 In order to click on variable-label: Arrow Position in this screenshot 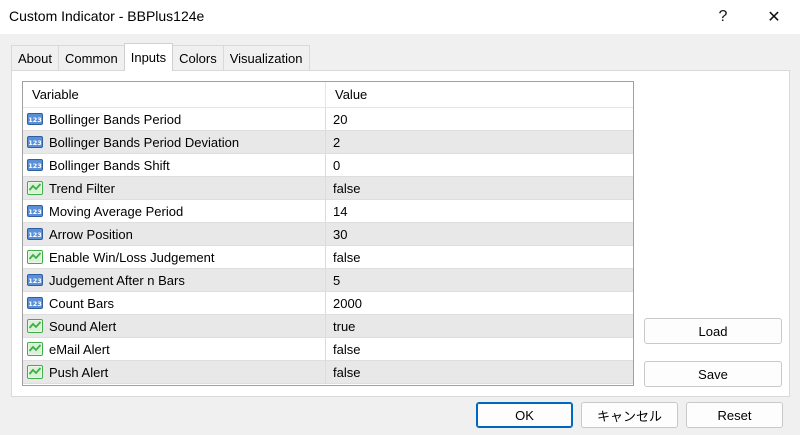, I will do `click(91, 234)`.